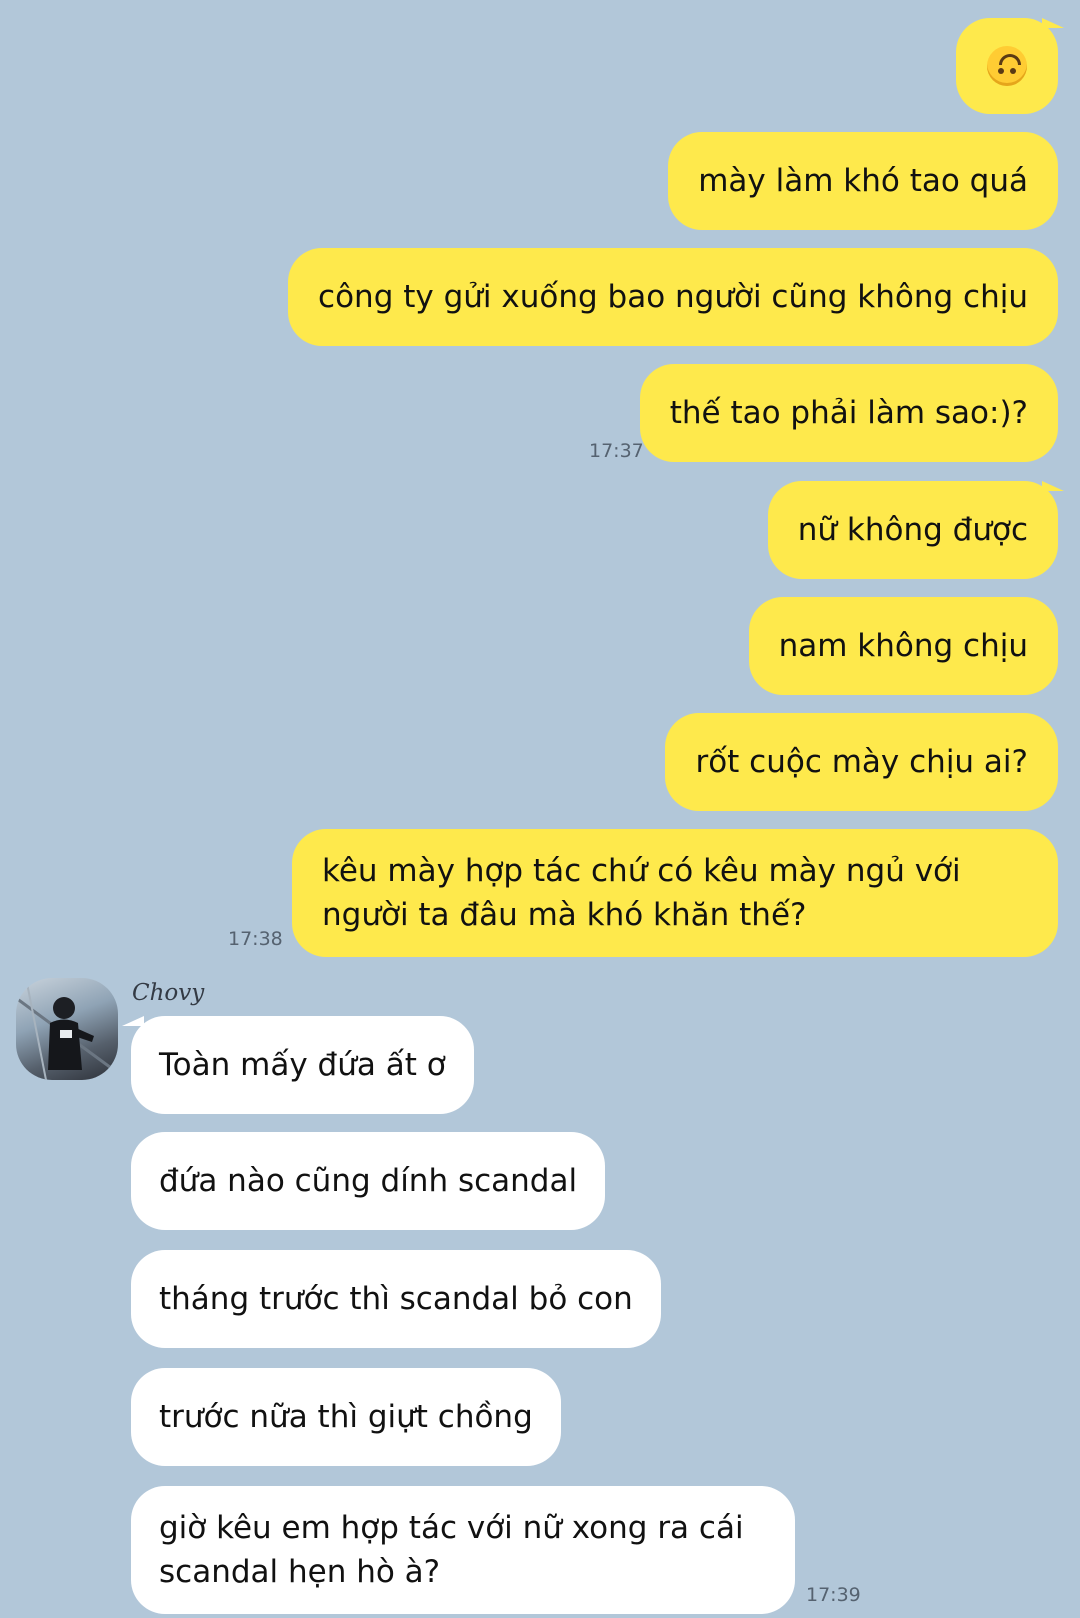 This screenshot has width=1080, height=1618. Describe the element at coordinates (833, 1595) in the screenshot. I see `message-timestamp: 17:39` at that location.